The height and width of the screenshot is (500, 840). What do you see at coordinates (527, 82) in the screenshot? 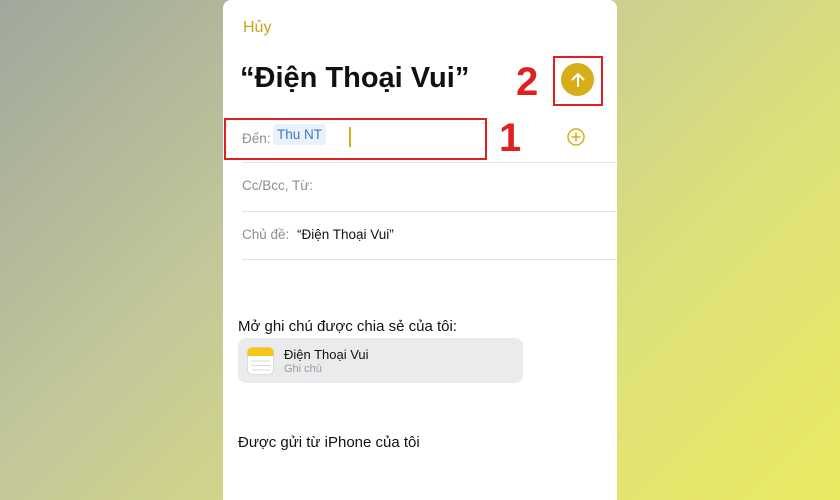
I see `annotation-number-2: 2` at bounding box center [527, 82].